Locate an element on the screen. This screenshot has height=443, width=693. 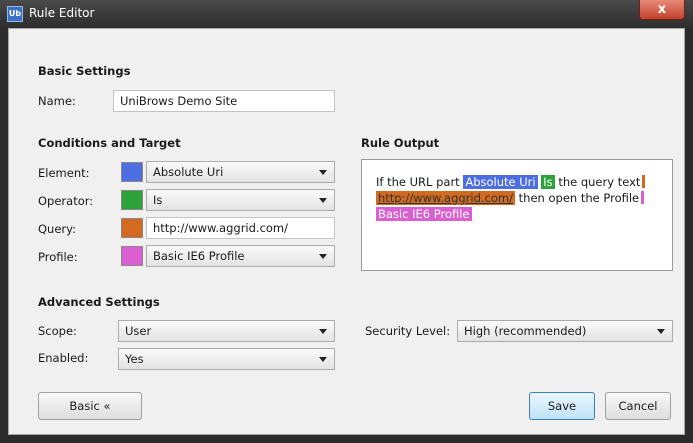
output-element-highlight: Absolute Uri is located at coordinates (500, 182).